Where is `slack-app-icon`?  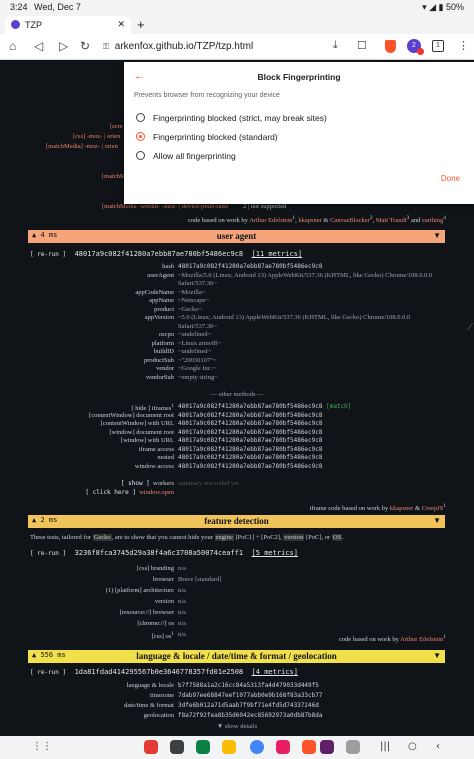
slack-app-icon is located at coordinates (327, 747).